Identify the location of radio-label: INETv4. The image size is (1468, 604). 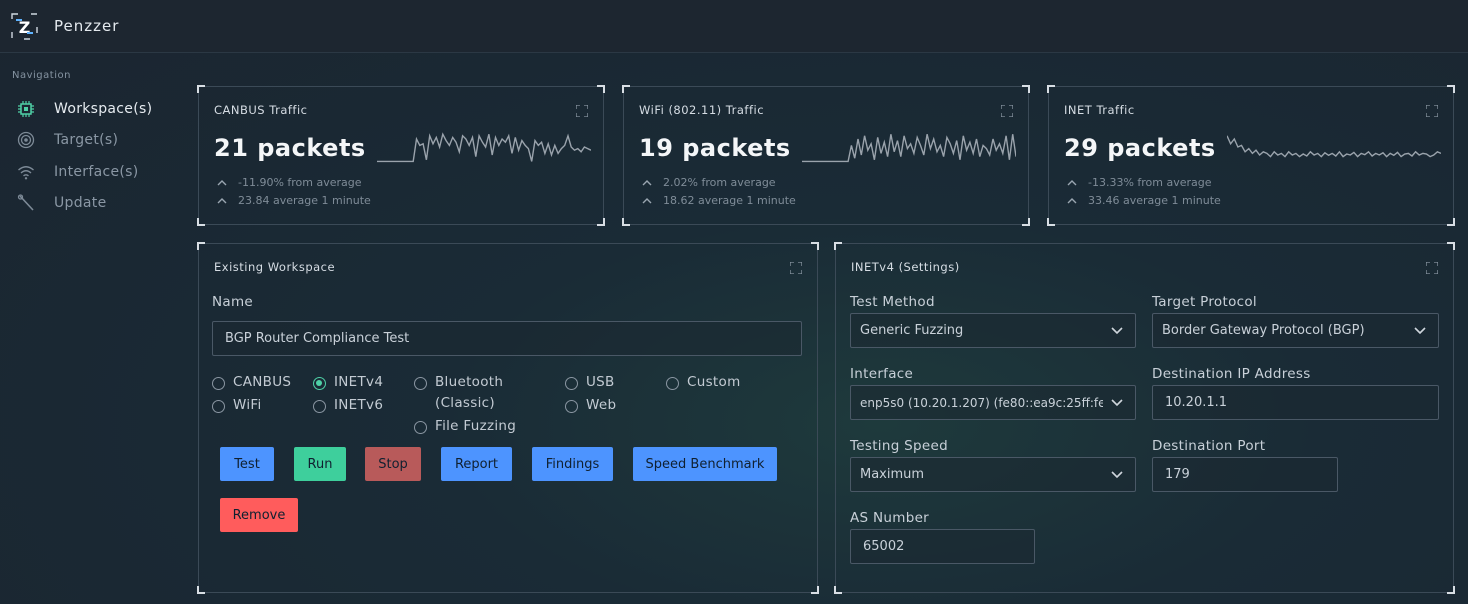
(359, 382).